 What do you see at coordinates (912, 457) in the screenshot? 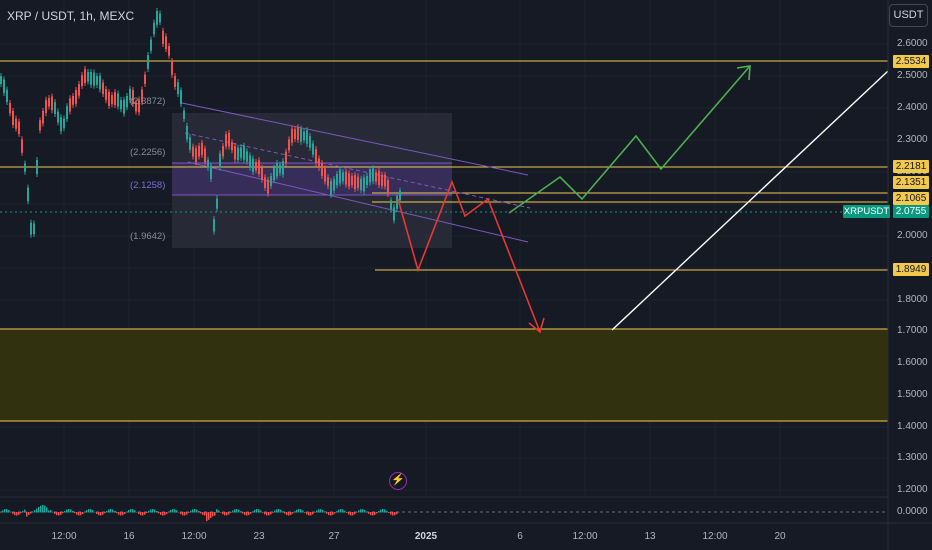
I see `price-axis-label: 1.3000` at bounding box center [912, 457].